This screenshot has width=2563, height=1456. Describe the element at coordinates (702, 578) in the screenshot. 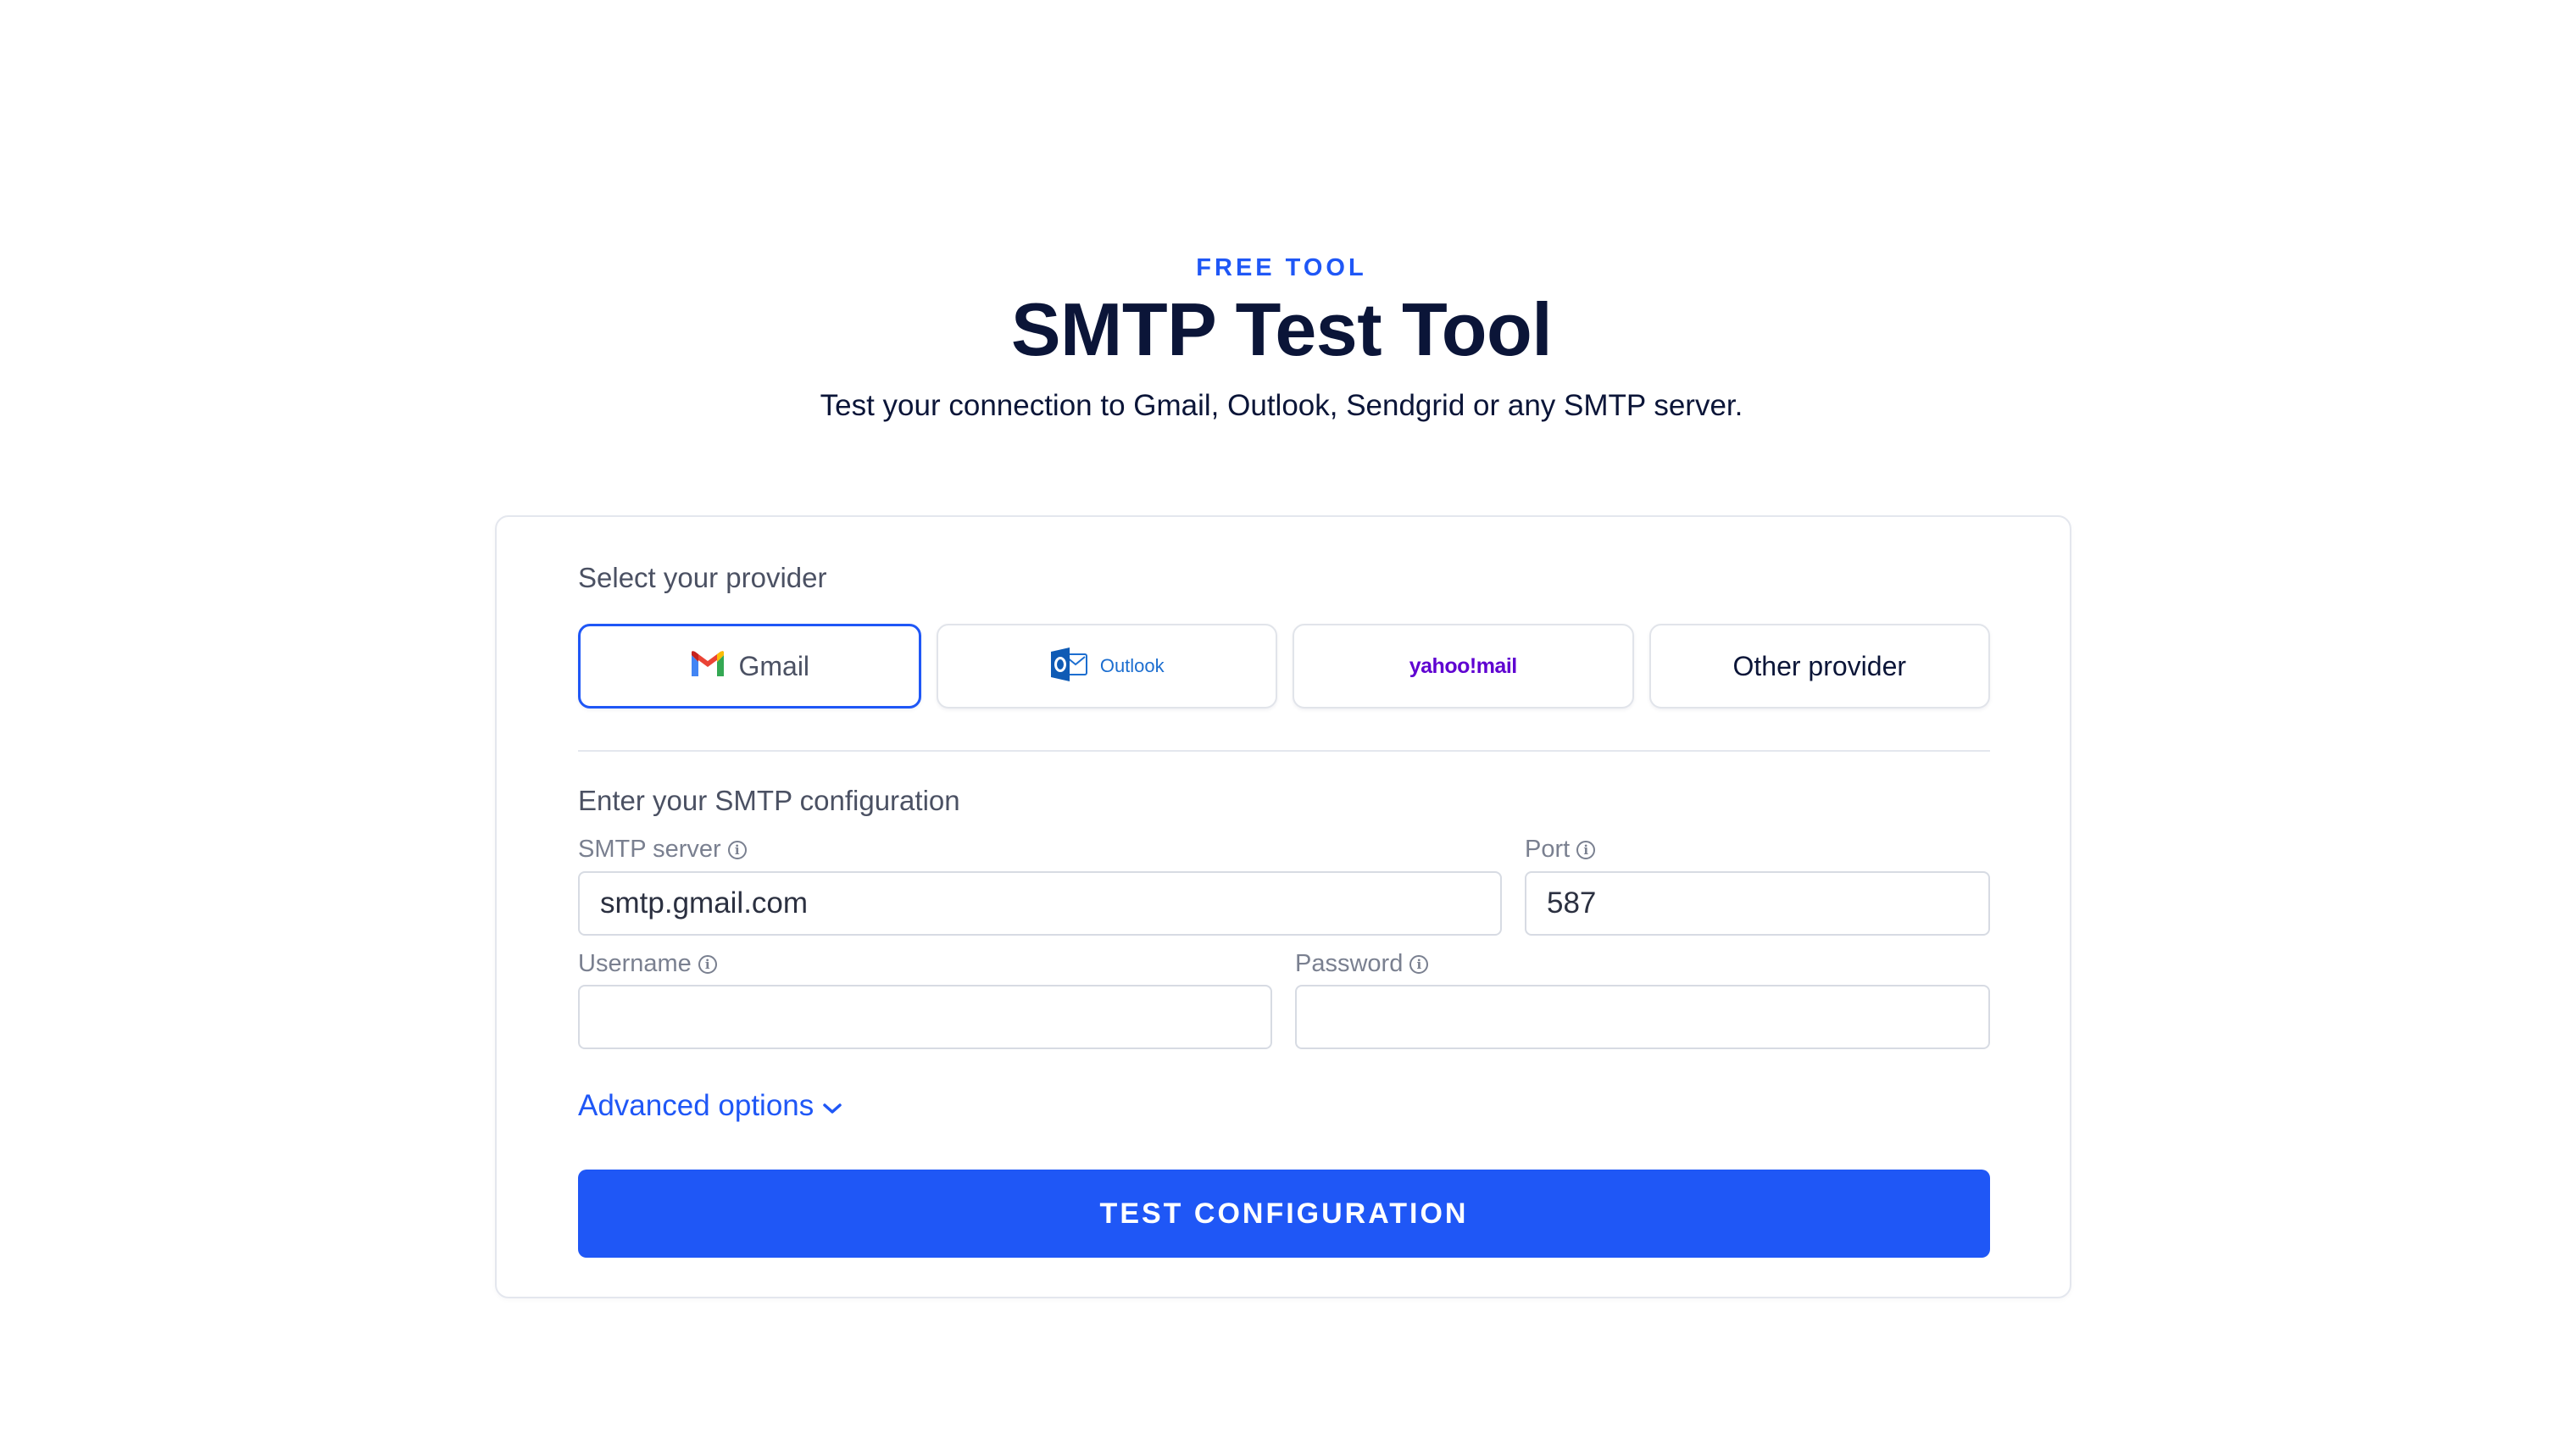

I see `provider-section-label: Select your provider` at that location.